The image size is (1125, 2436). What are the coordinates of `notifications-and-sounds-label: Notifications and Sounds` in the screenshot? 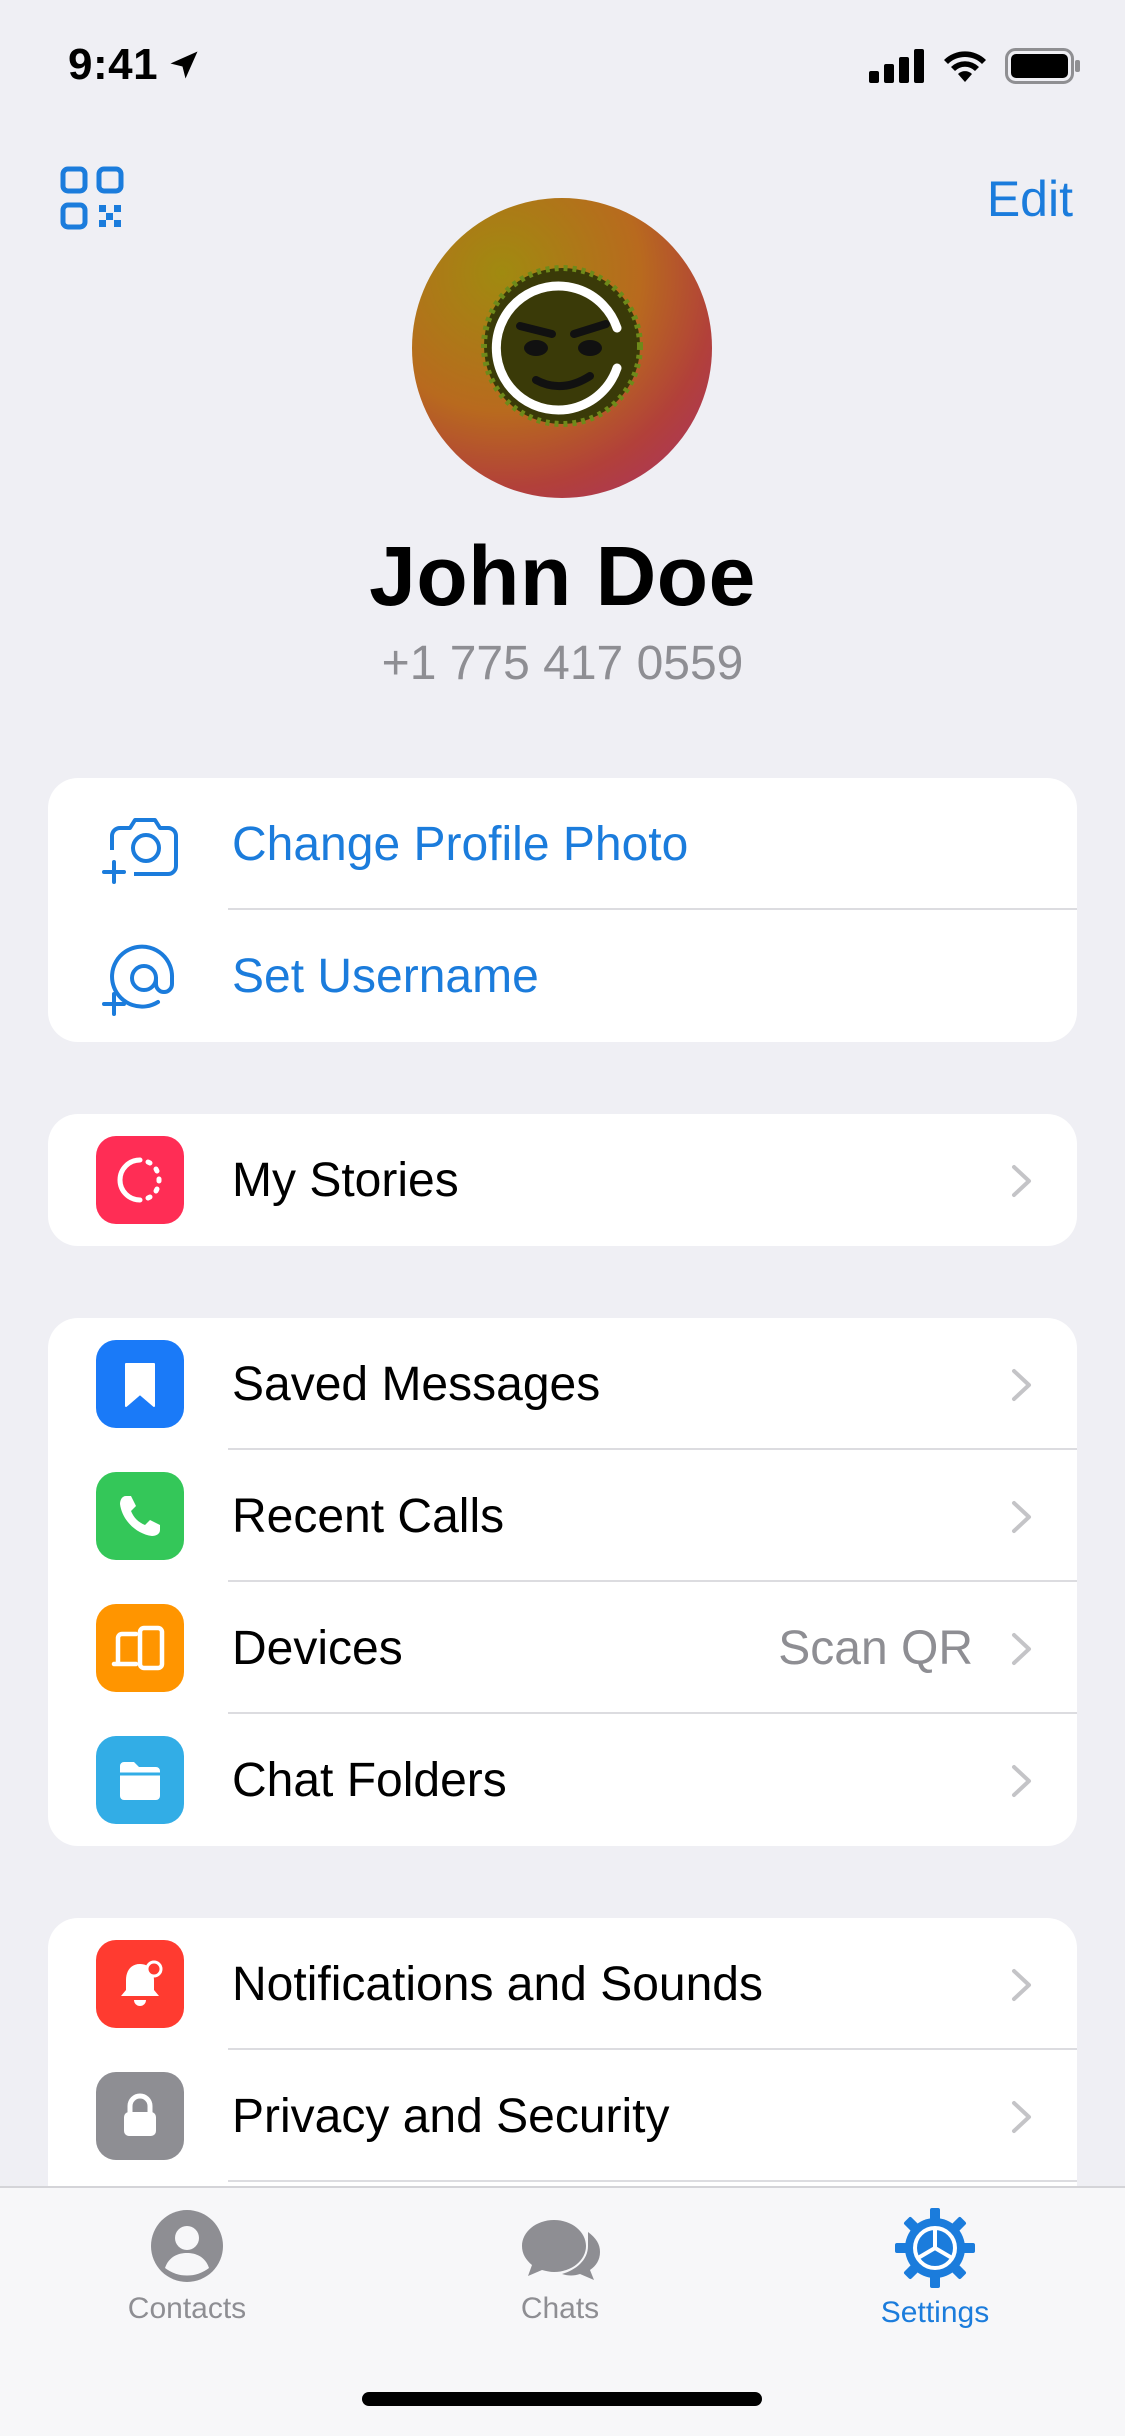 It's located at (497, 1984).